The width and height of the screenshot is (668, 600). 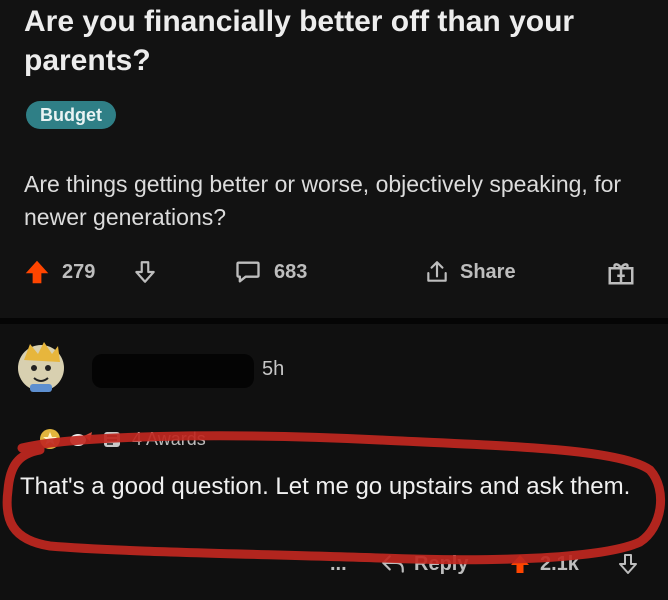 I want to click on gift-icon, so click(x=621, y=274).